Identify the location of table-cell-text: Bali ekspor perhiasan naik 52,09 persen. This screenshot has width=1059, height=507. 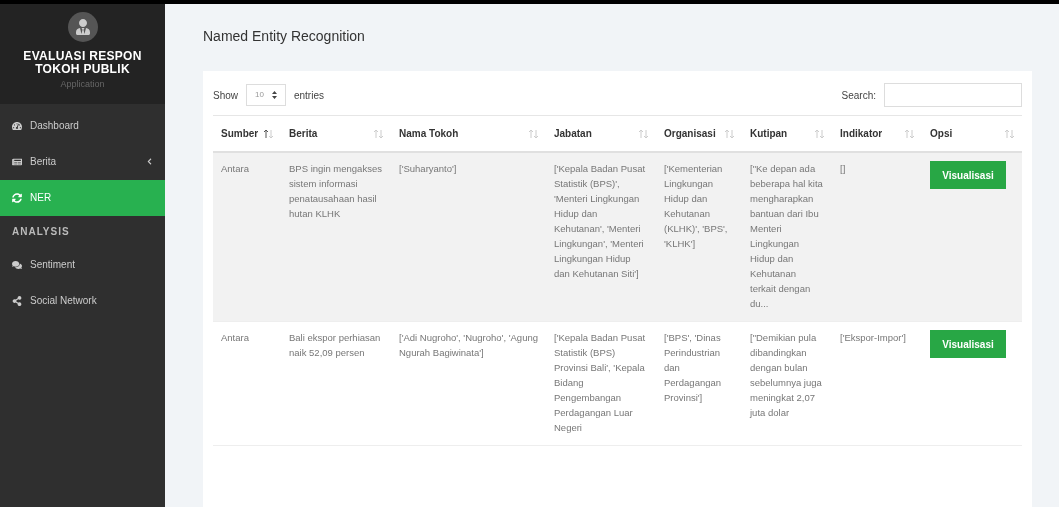
(335, 345).